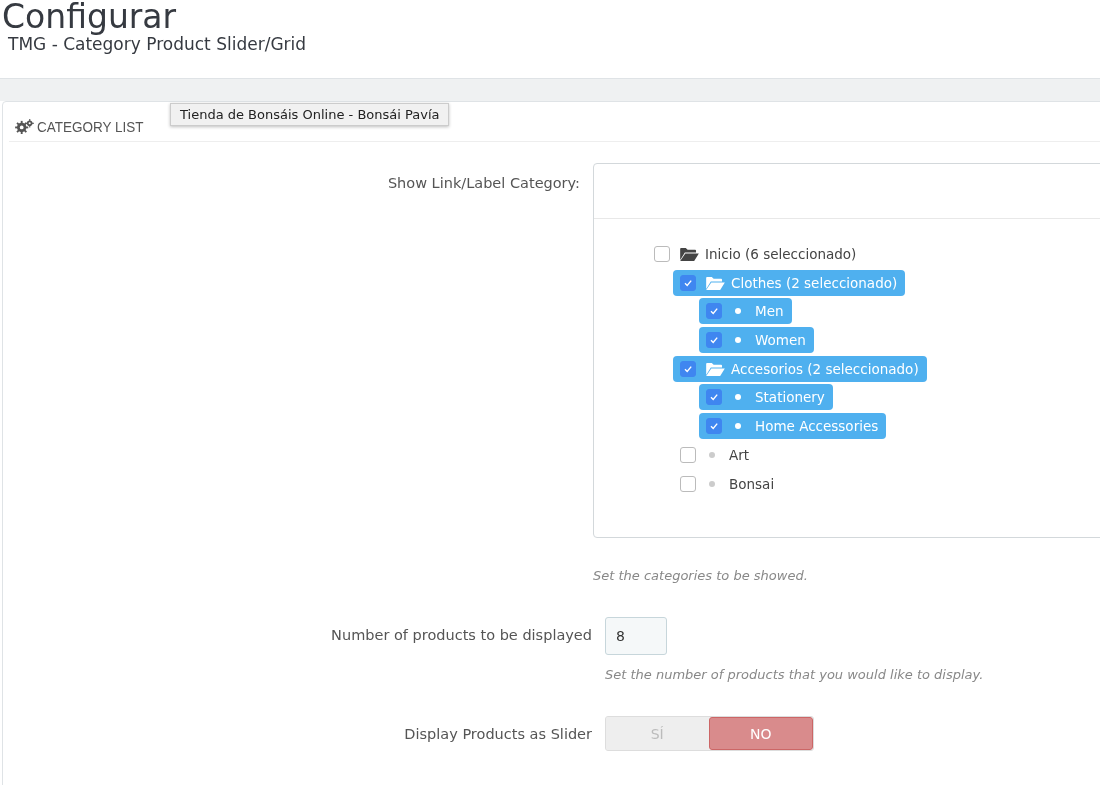 This screenshot has width=1100, height=785. Describe the element at coordinates (795, 674) in the screenshot. I see `help-text: Set the number of products that you would like to display.` at that location.